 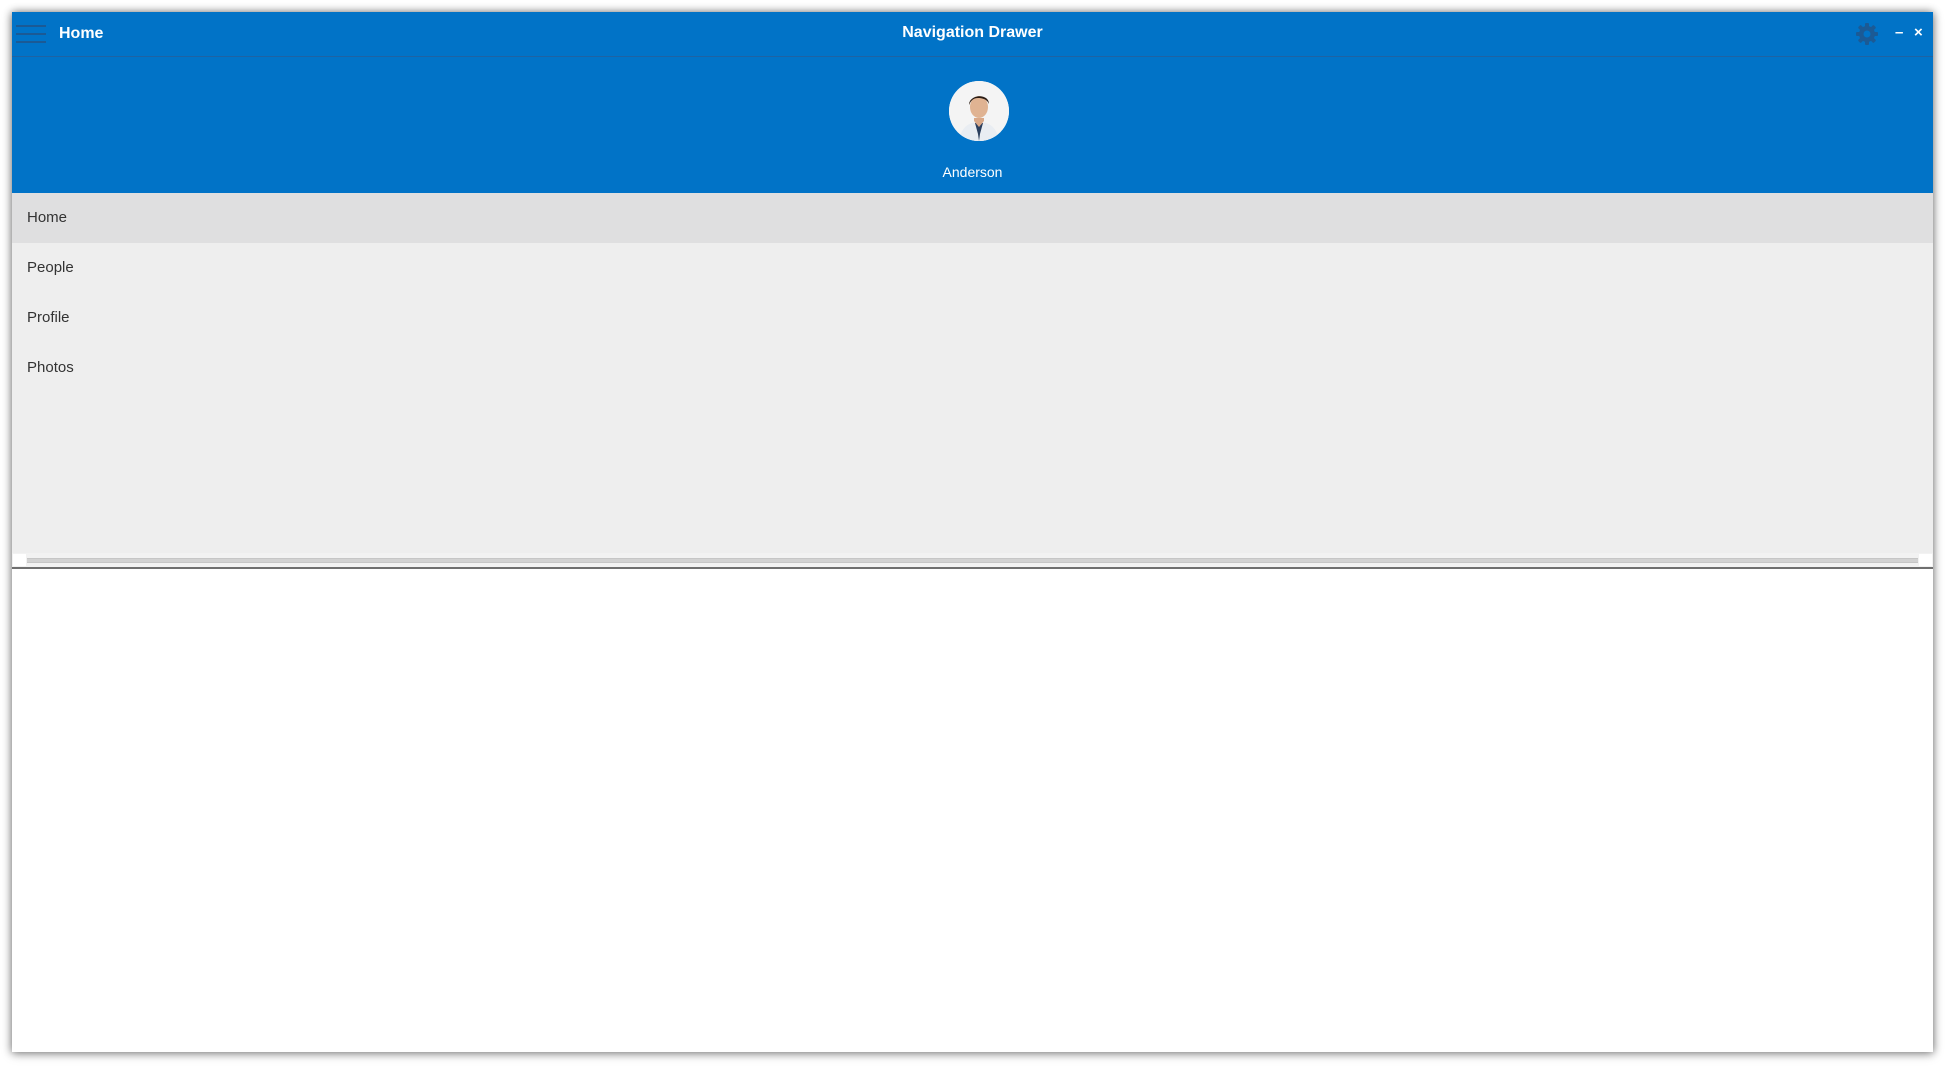 What do you see at coordinates (979, 111) in the screenshot?
I see `avatar` at bounding box center [979, 111].